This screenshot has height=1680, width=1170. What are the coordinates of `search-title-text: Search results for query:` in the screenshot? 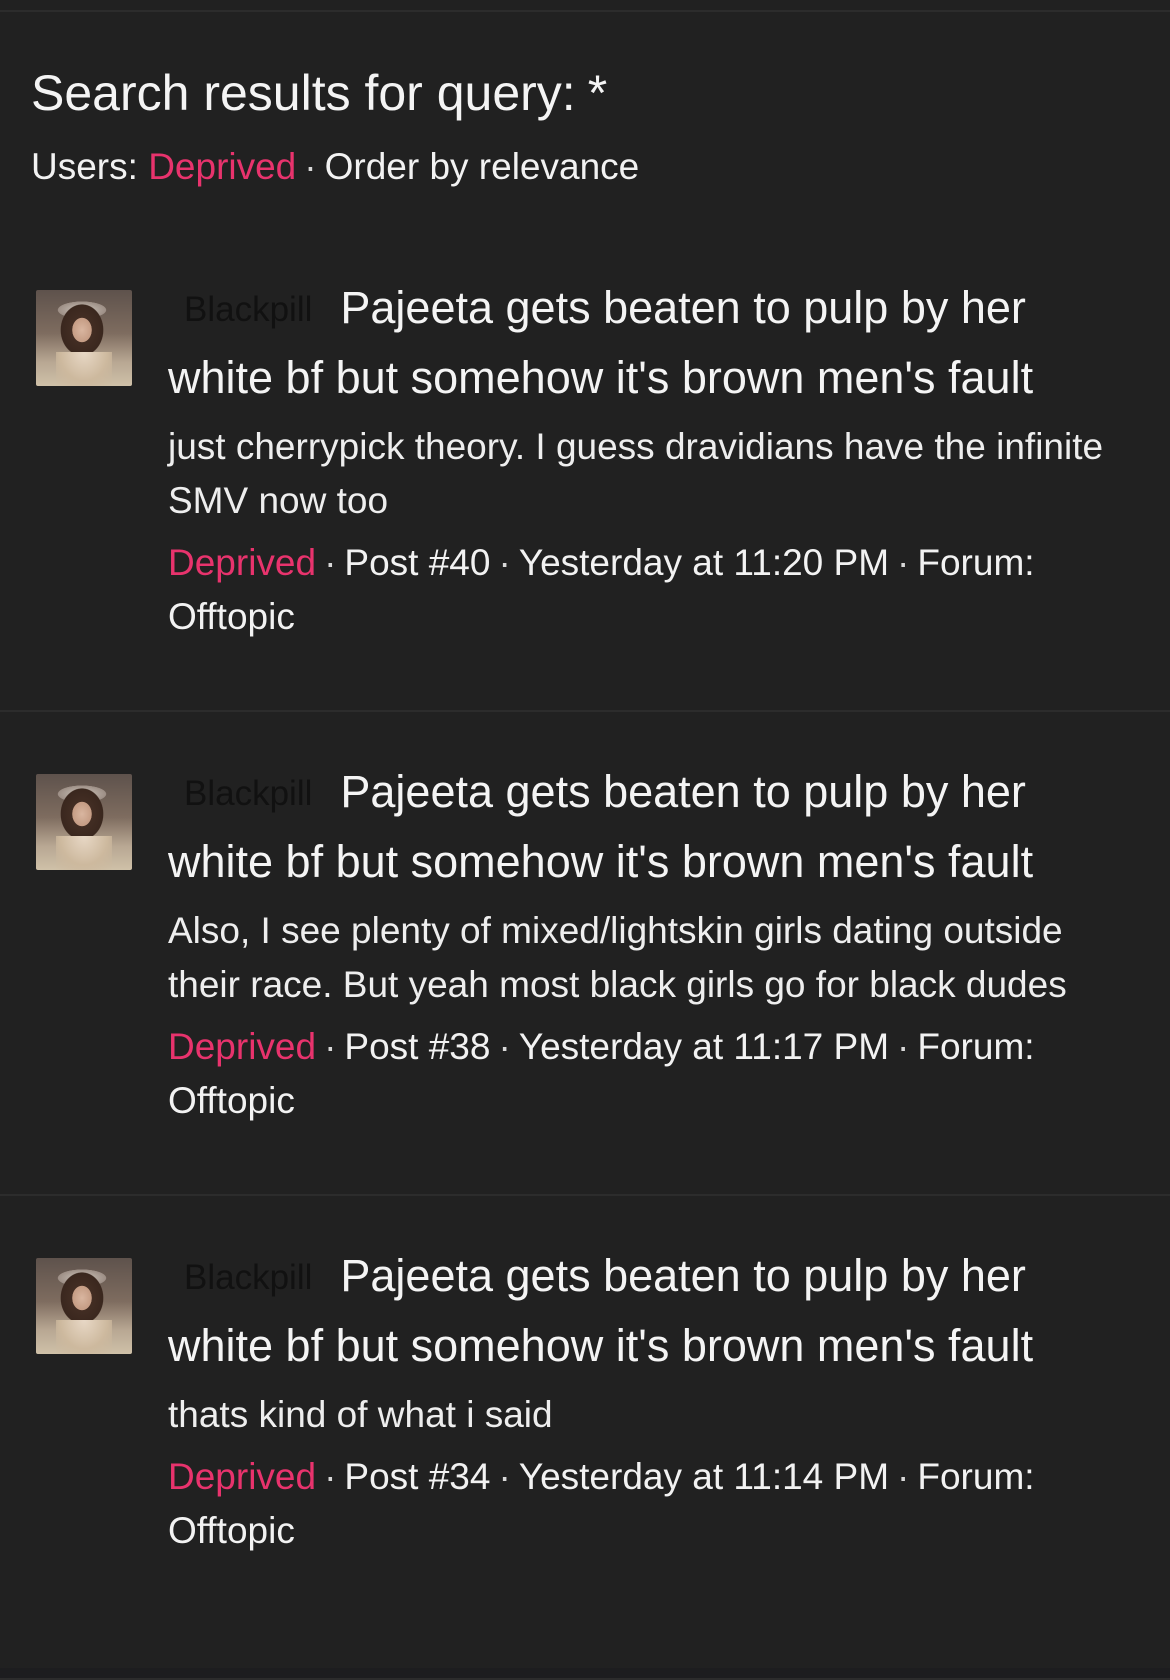 It's located at (303, 93).